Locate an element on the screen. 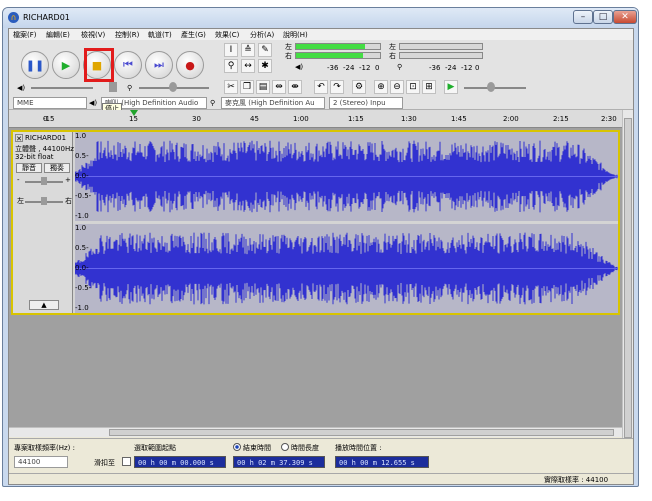  redo-icon: ↷ is located at coordinates (337, 87).